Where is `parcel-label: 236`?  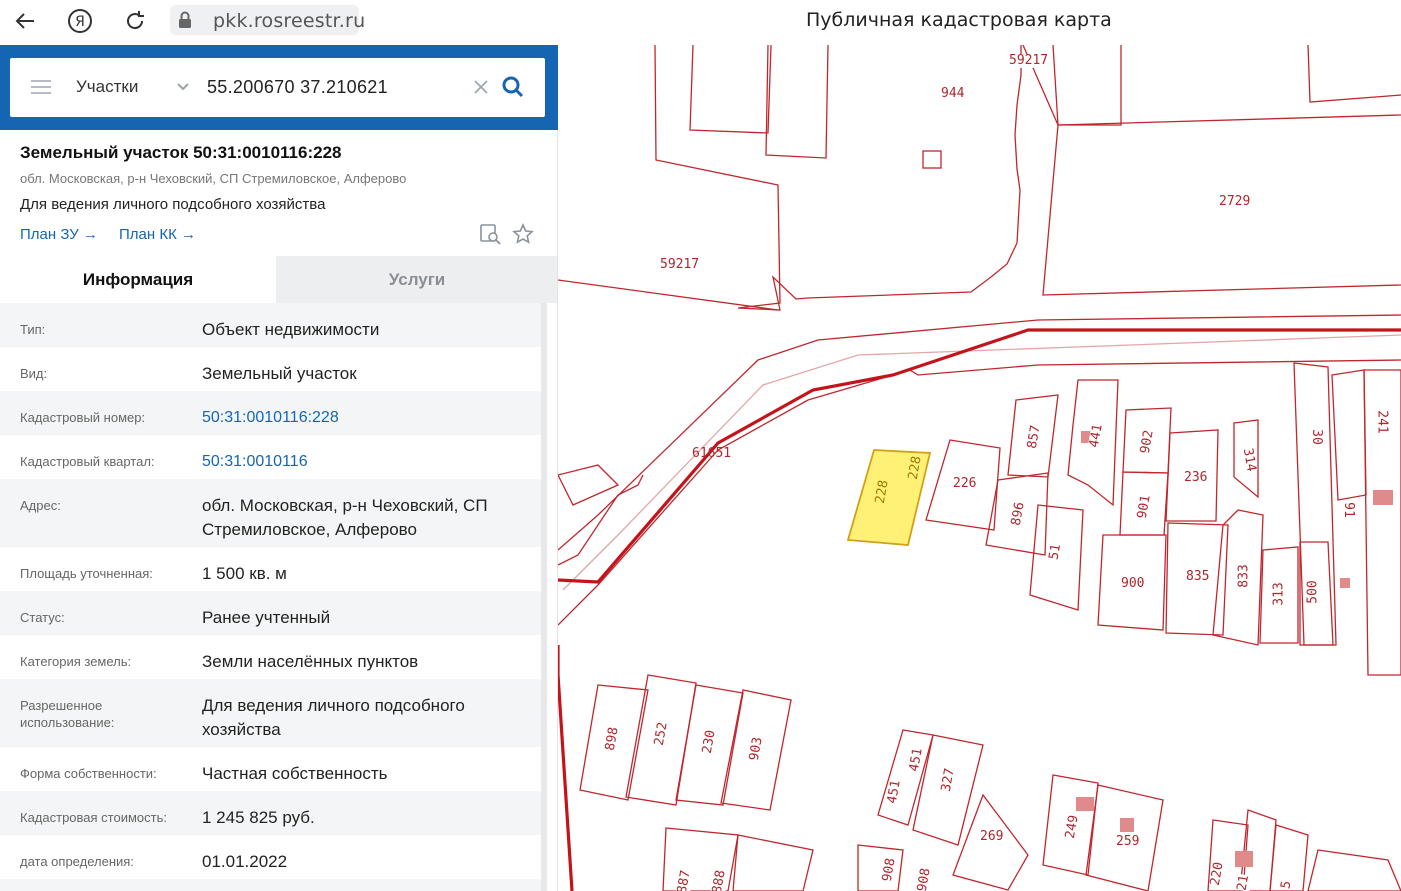
parcel-label: 236 is located at coordinates (1196, 477).